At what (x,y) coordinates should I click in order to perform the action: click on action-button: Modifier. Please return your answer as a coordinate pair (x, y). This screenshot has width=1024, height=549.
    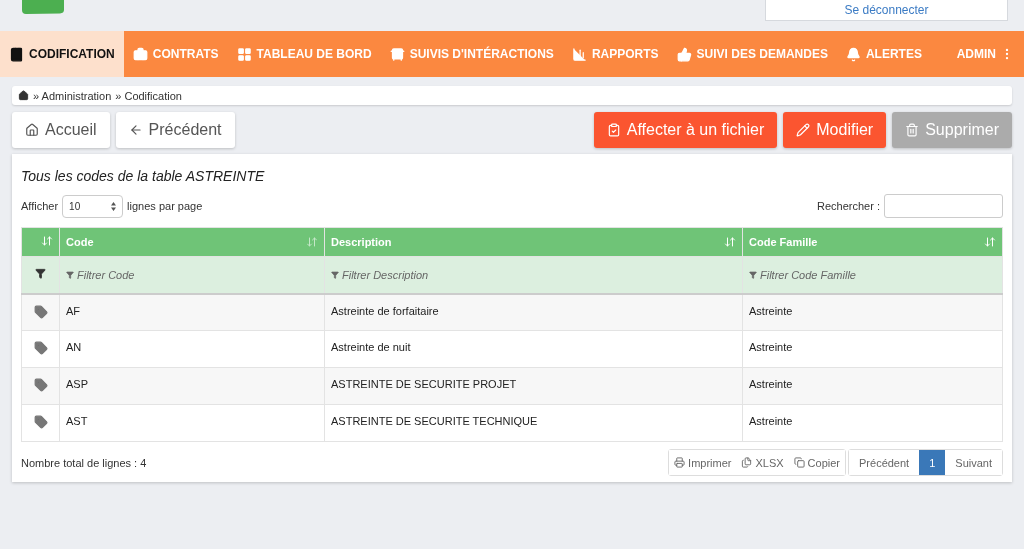
    Looking at the image, I should click on (835, 130).